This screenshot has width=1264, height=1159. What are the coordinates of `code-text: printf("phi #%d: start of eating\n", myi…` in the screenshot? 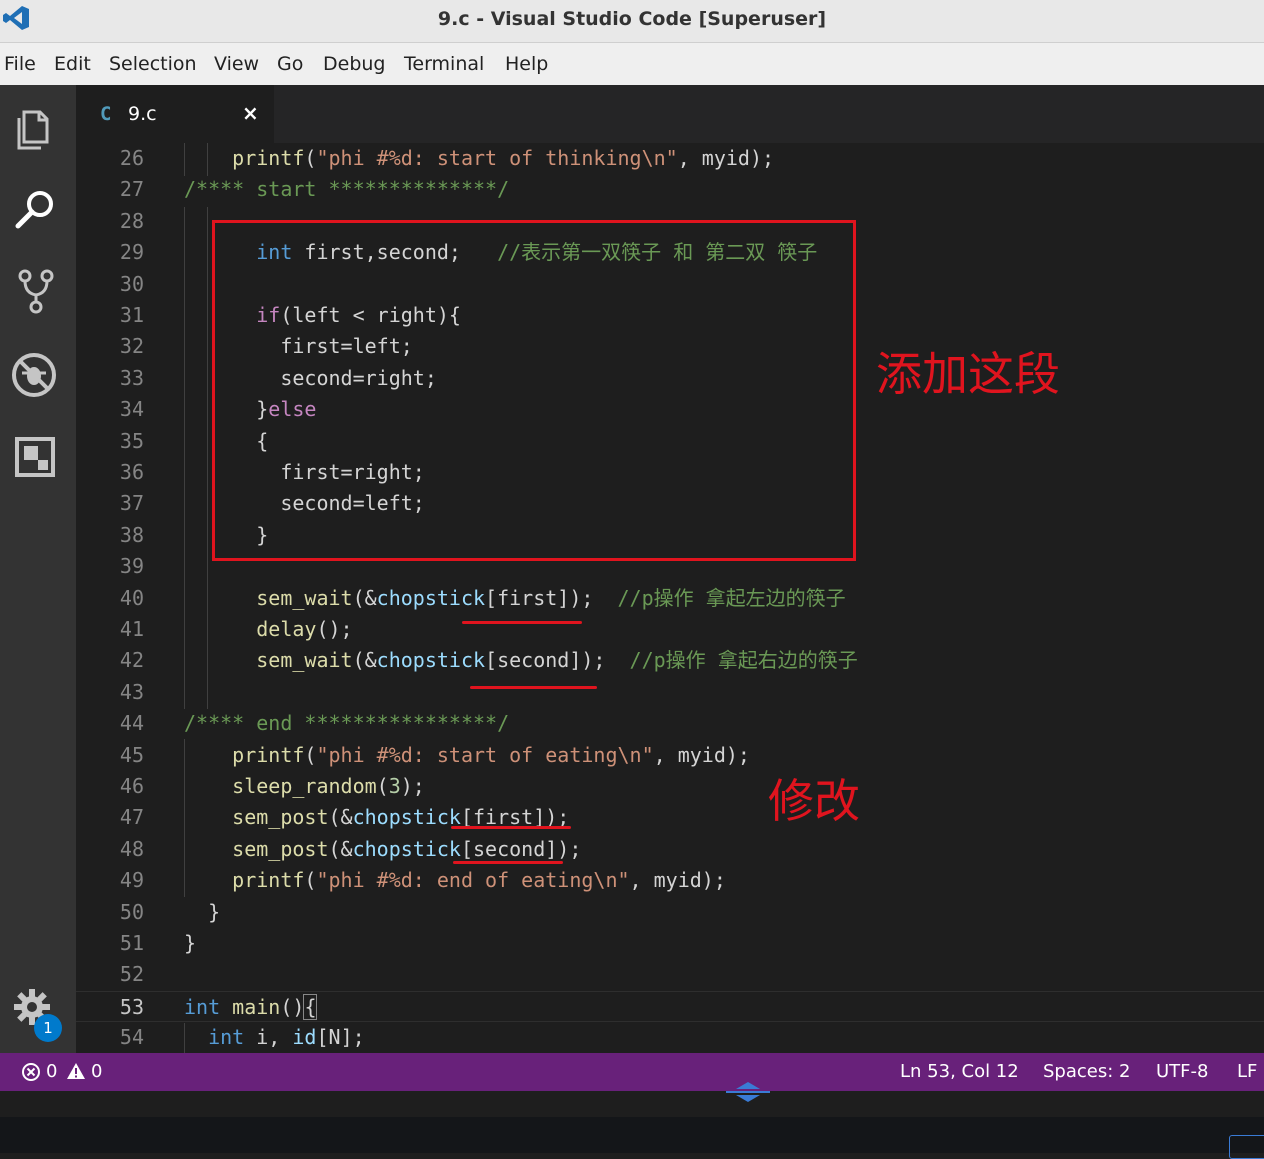 It's located at (467, 755).